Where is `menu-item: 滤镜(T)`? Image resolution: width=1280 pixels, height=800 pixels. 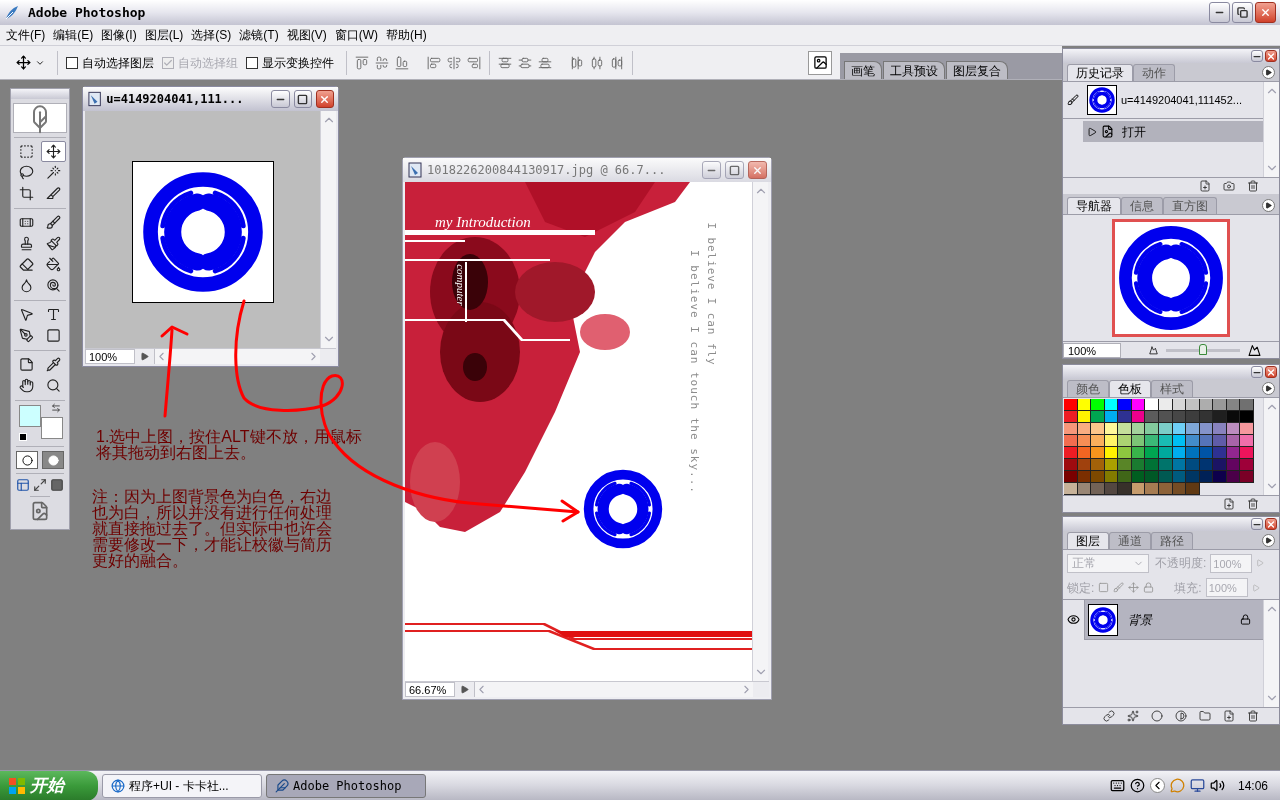
menu-item: 滤镜(T) is located at coordinates (259, 35).